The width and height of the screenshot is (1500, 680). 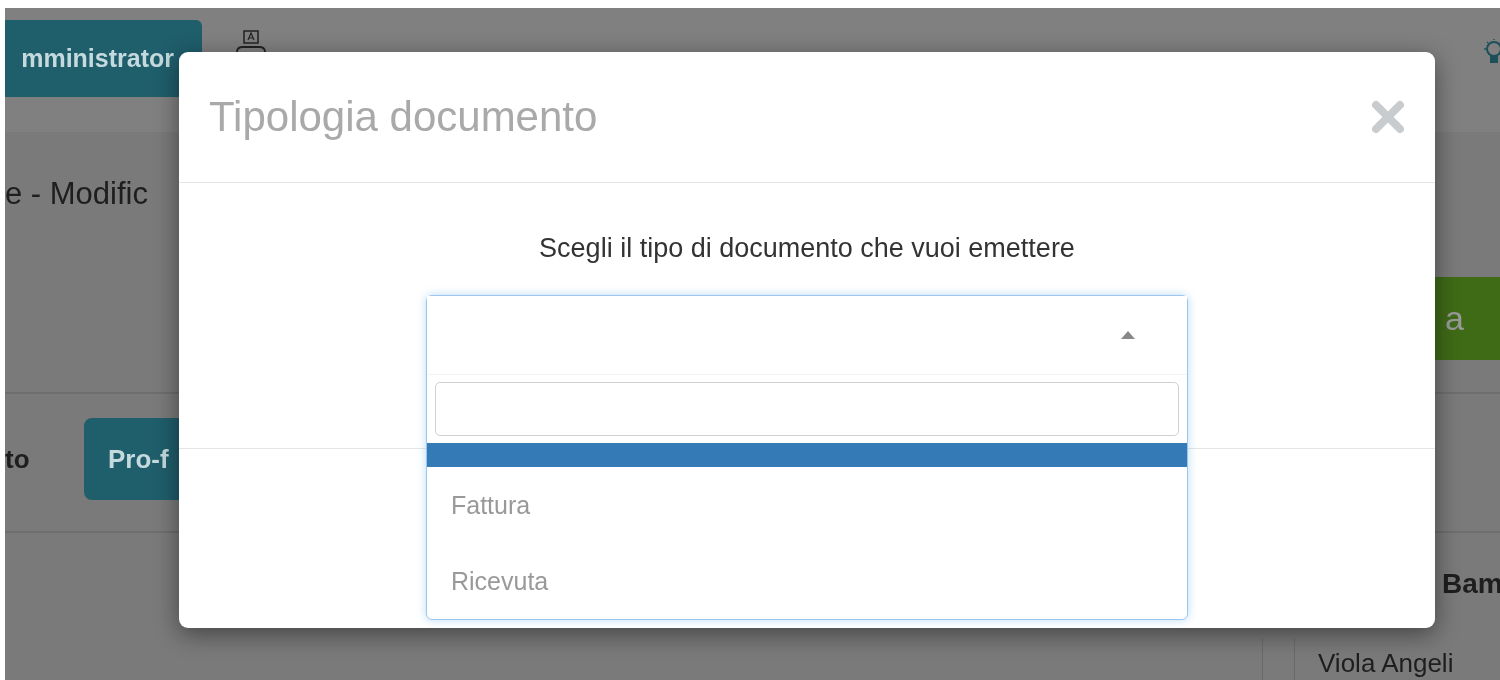 What do you see at coordinates (103, 58) in the screenshot?
I see `role-button: mministrator` at bounding box center [103, 58].